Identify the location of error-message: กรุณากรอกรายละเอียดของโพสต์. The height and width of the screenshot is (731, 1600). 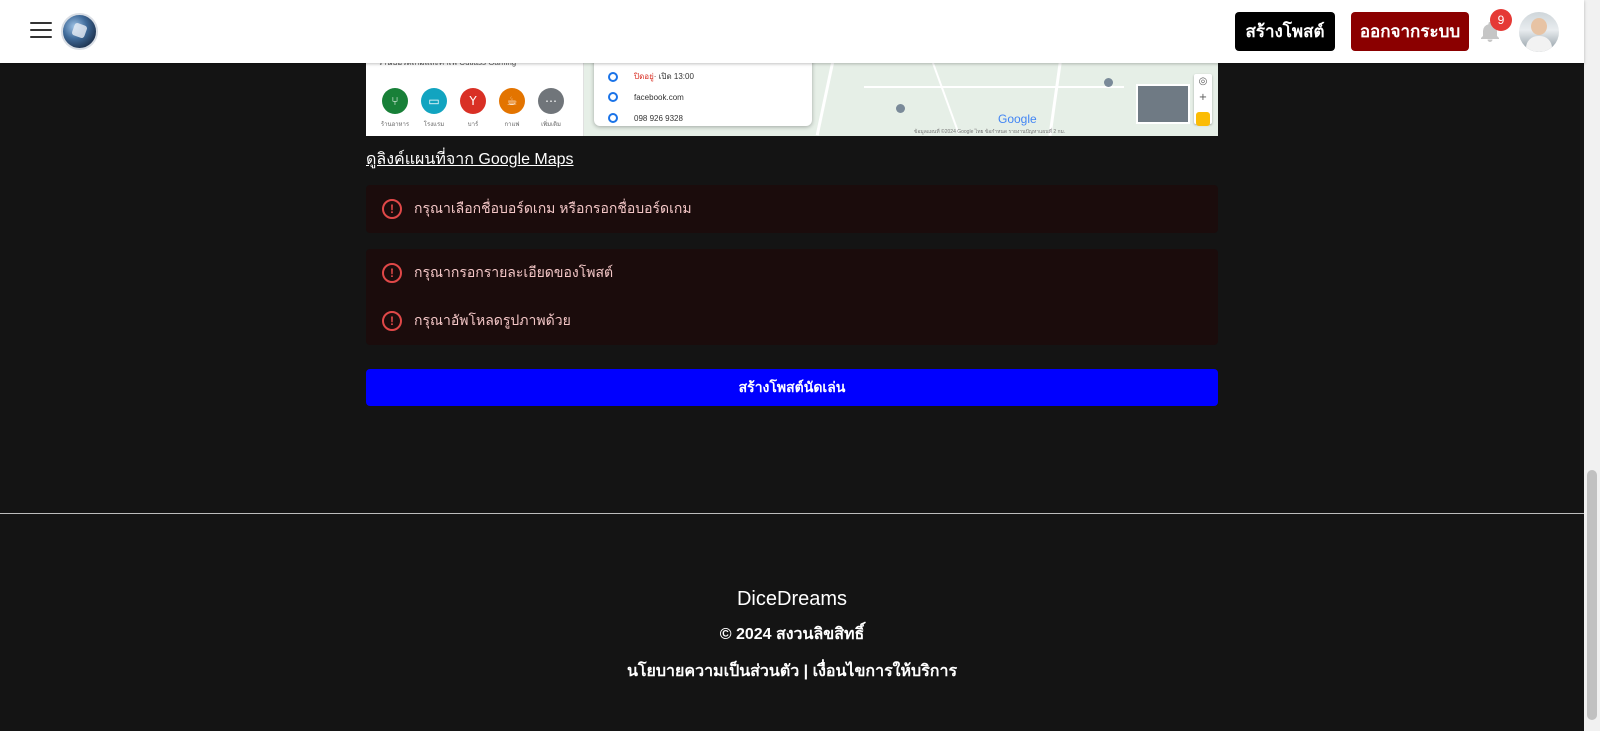
(514, 272).